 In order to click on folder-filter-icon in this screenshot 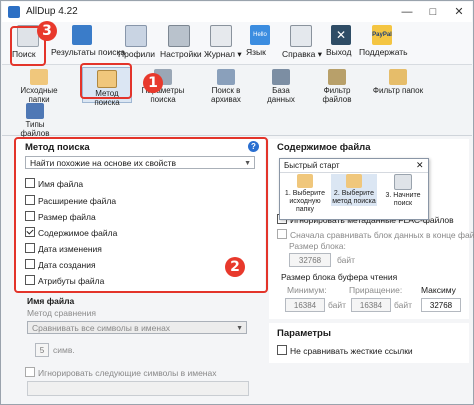, I will do `click(398, 77)`.